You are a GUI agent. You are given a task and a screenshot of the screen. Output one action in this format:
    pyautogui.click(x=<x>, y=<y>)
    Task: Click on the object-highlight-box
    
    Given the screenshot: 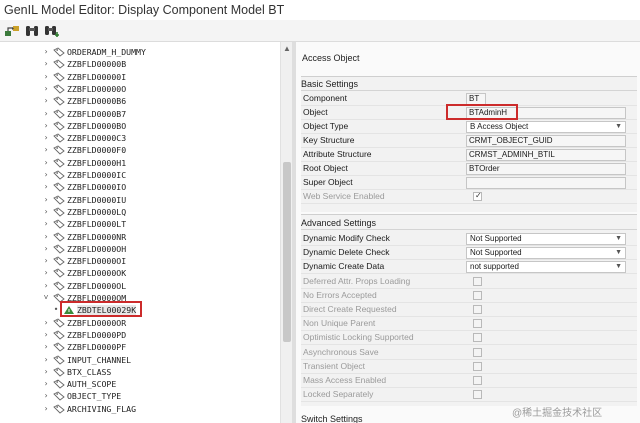 What is the action you would take?
    pyautogui.click(x=482, y=112)
    